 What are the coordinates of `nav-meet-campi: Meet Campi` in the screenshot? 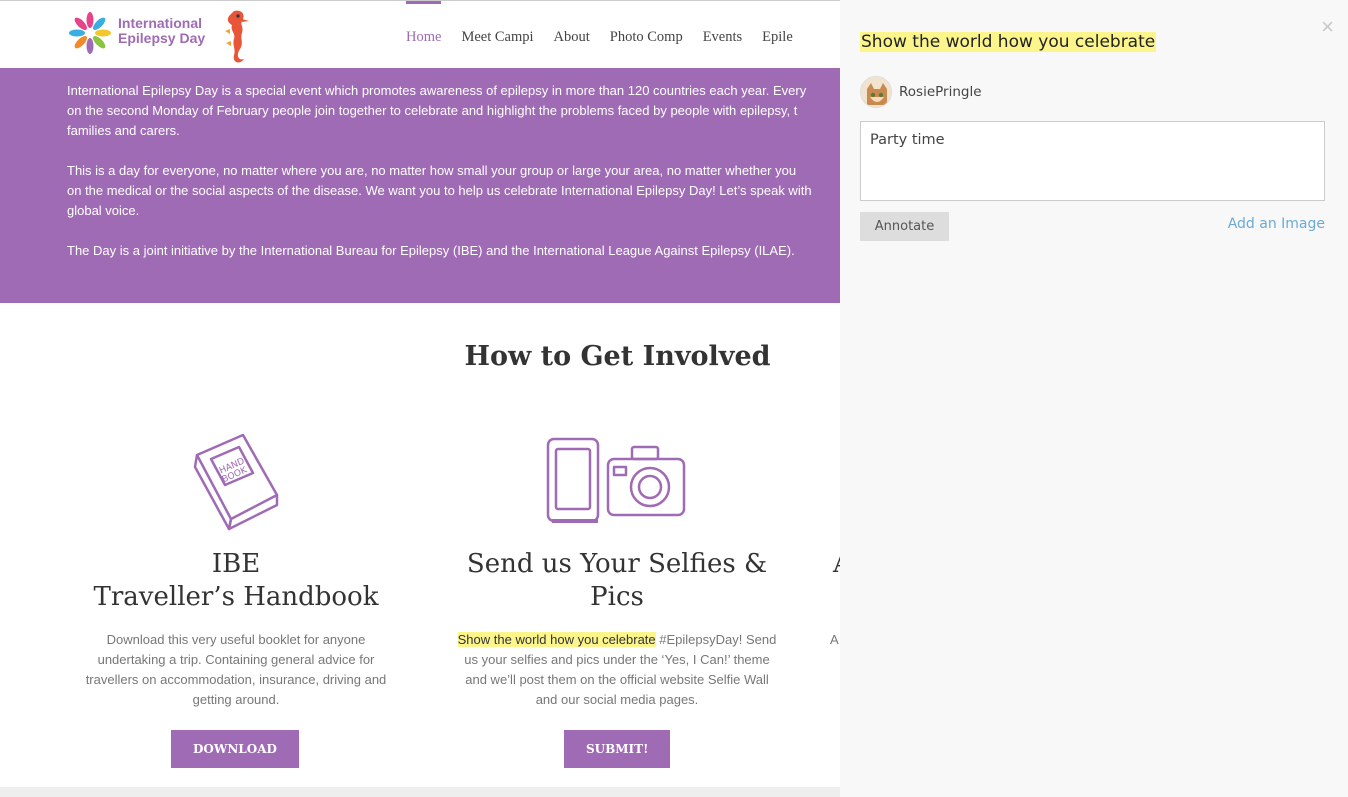 It's located at (497, 35).